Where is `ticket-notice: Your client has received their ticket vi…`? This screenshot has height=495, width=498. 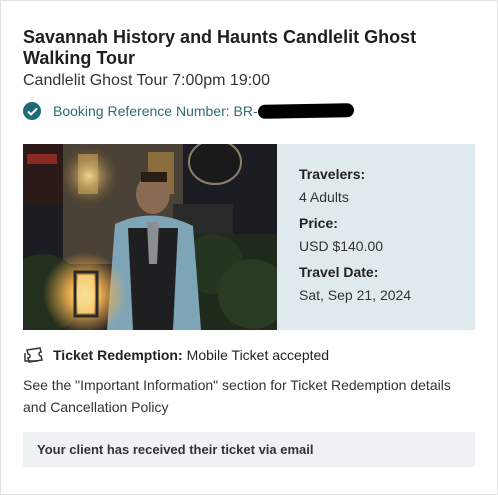
ticket-notice: Your client has received their ticket vi… is located at coordinates (249, 449).